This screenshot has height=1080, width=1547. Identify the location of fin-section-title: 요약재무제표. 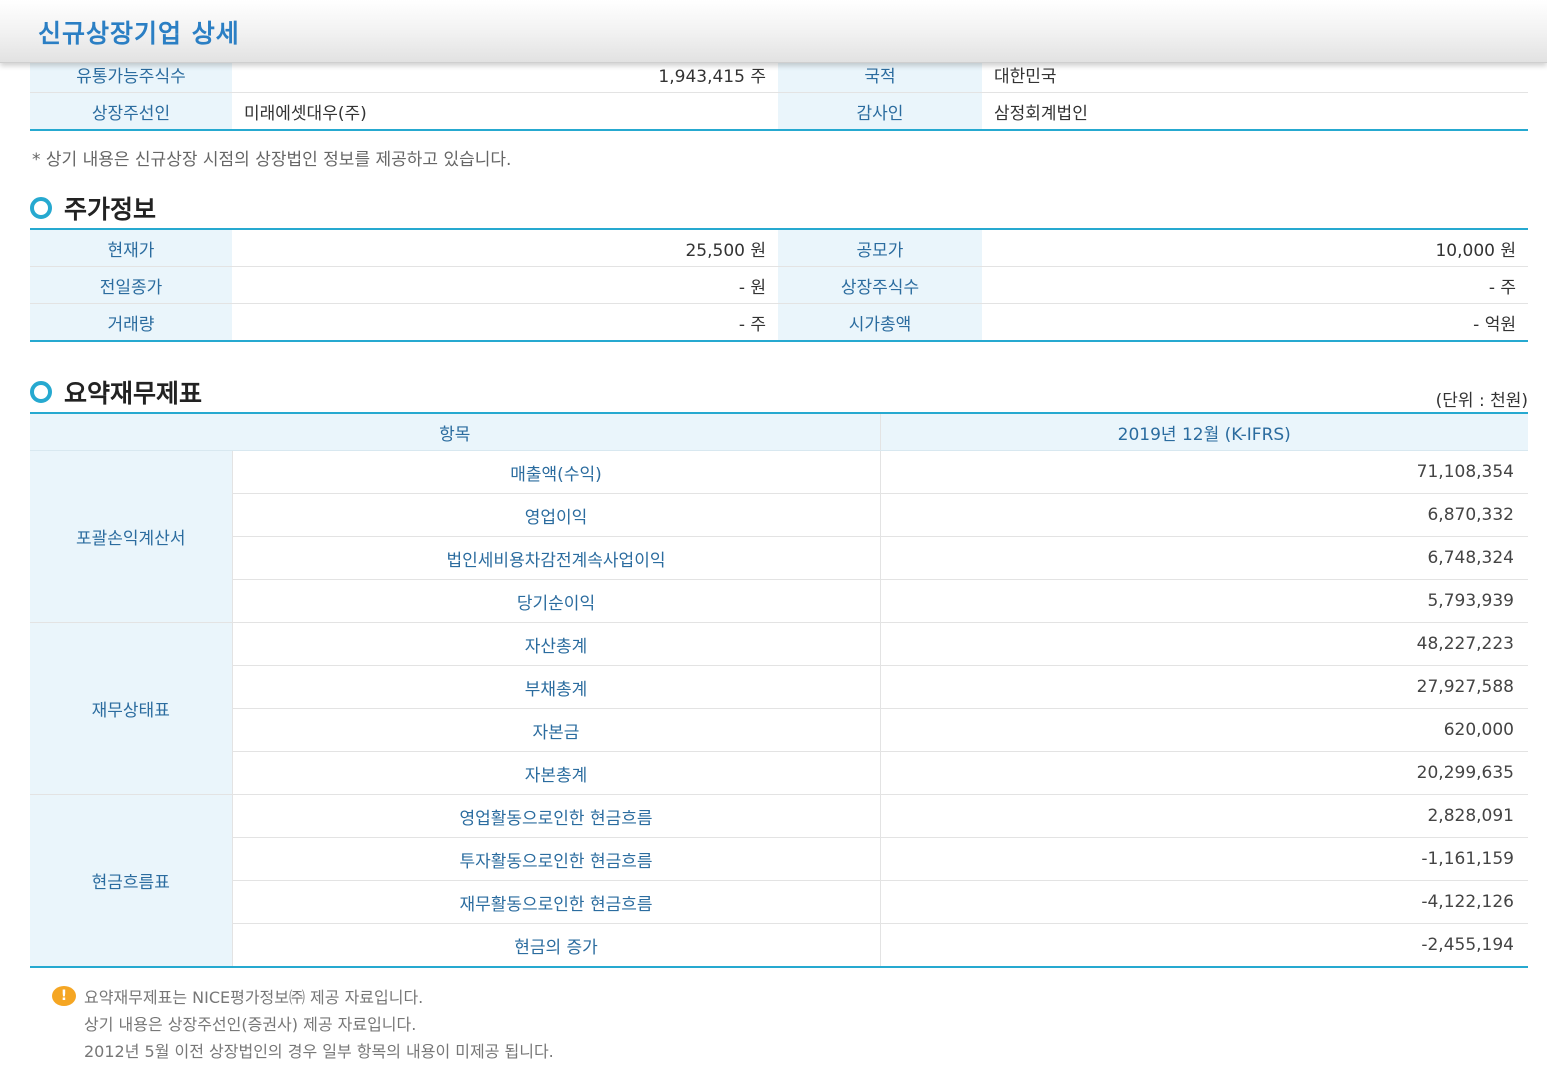
(133, 393).